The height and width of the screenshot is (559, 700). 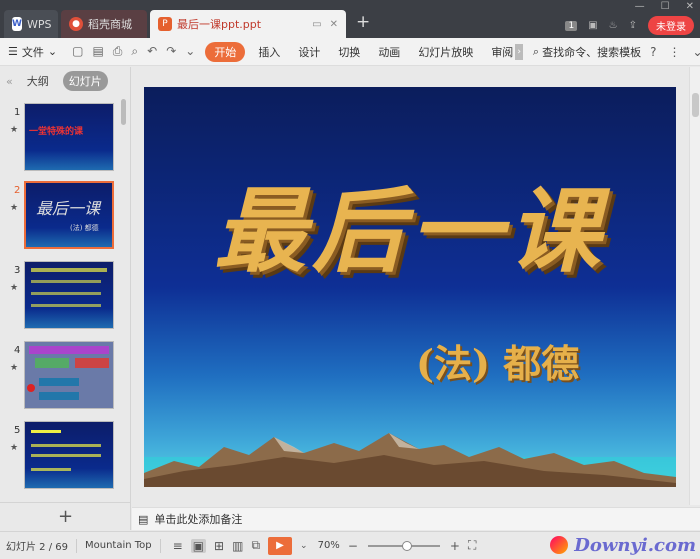 What do you see at coordinates (165, 24) in the screenshot?
I see `ppt-file-icon: P` at bounding box center [165, 24].